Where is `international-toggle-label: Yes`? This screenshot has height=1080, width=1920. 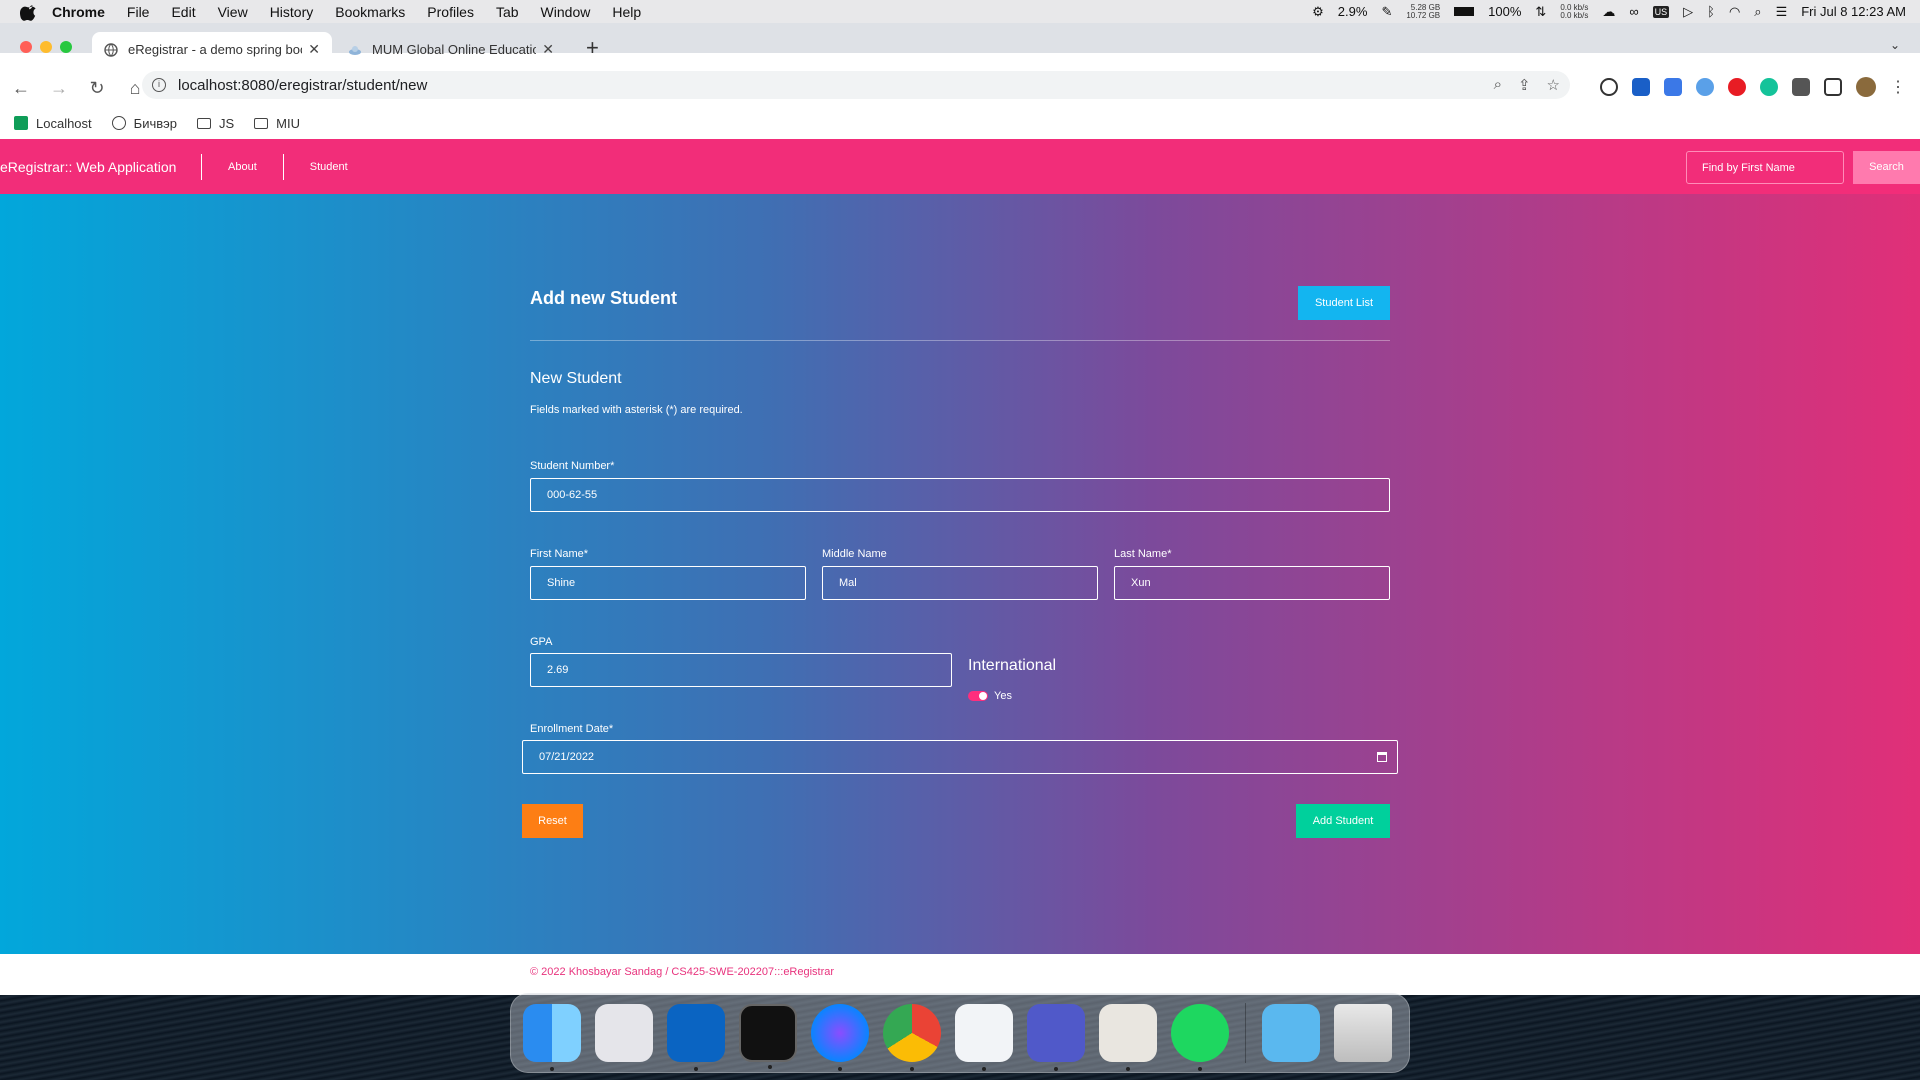
international-toggle-label: Yes is located at coordinates (1003, 696).